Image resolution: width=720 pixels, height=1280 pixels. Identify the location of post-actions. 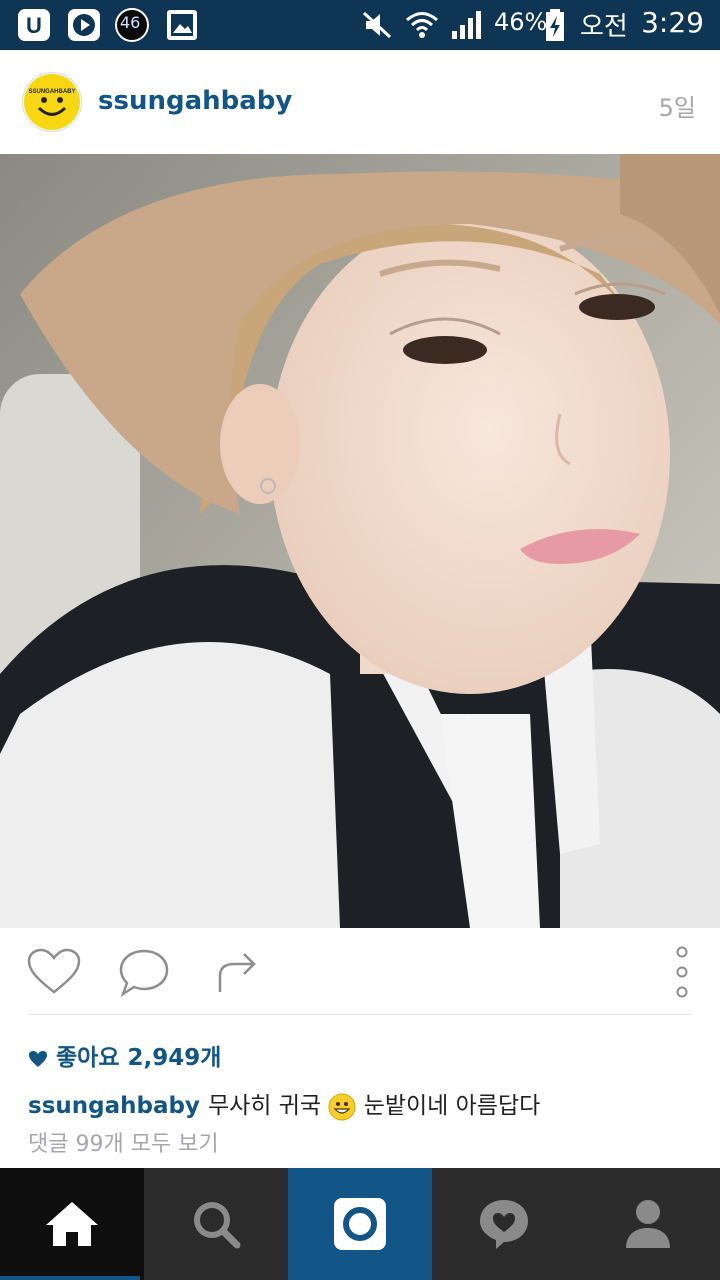
(360, 972).